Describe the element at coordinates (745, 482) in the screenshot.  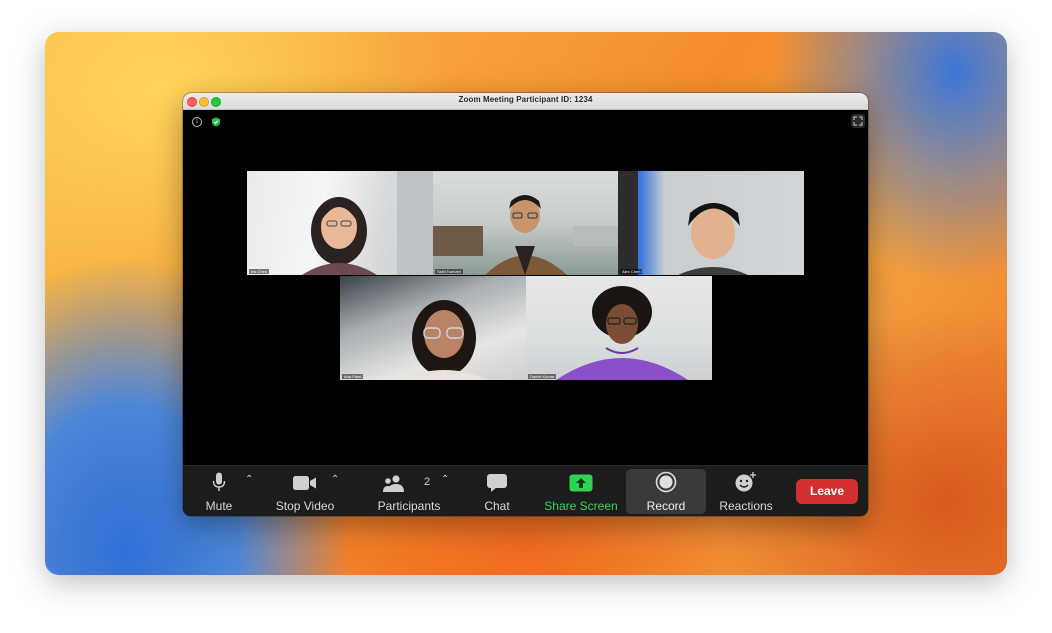
I see `smiley-plus-icon` at that location.